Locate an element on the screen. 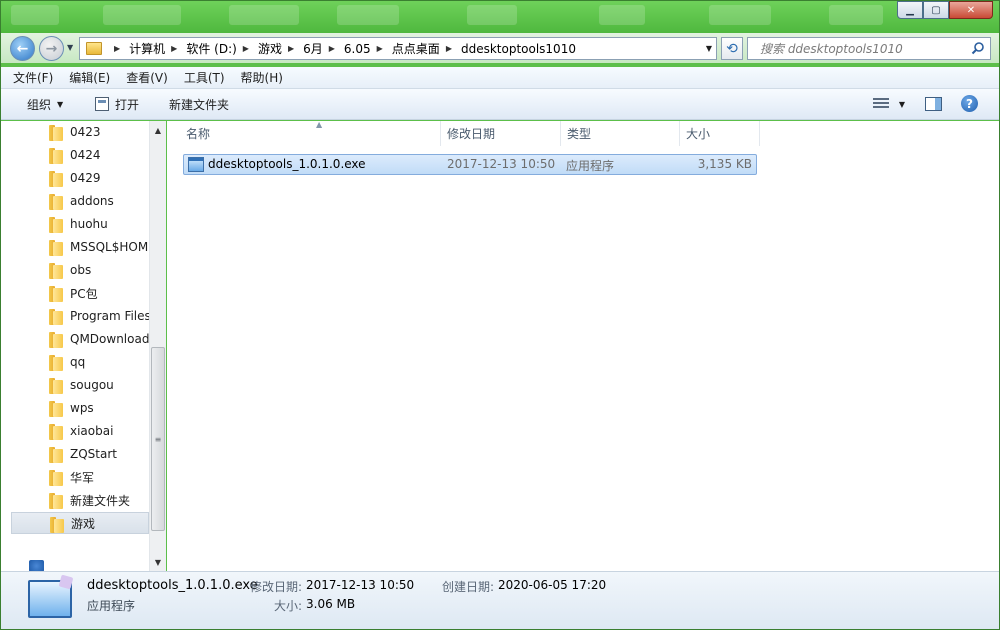  breadcrumb-label: 游戏 is located at coordinates (270, 48).